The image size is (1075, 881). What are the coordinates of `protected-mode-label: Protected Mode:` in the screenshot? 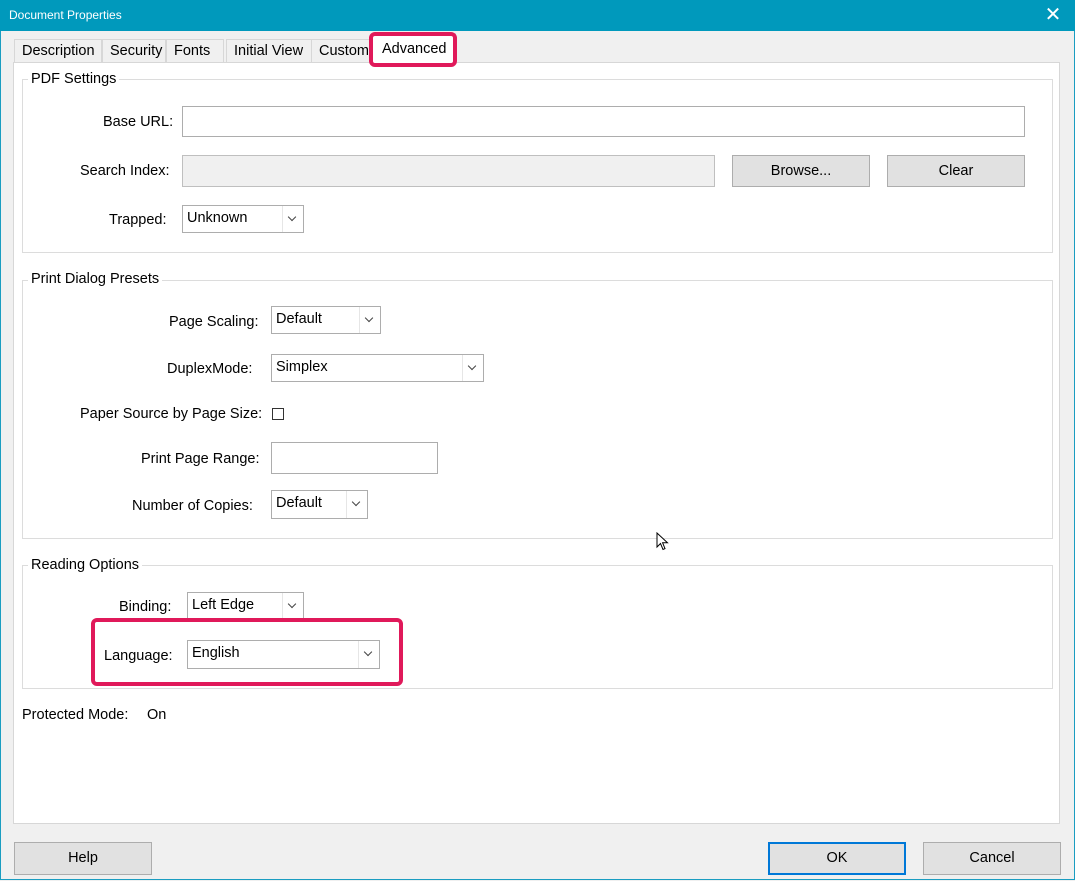 It's located at (75, 715).